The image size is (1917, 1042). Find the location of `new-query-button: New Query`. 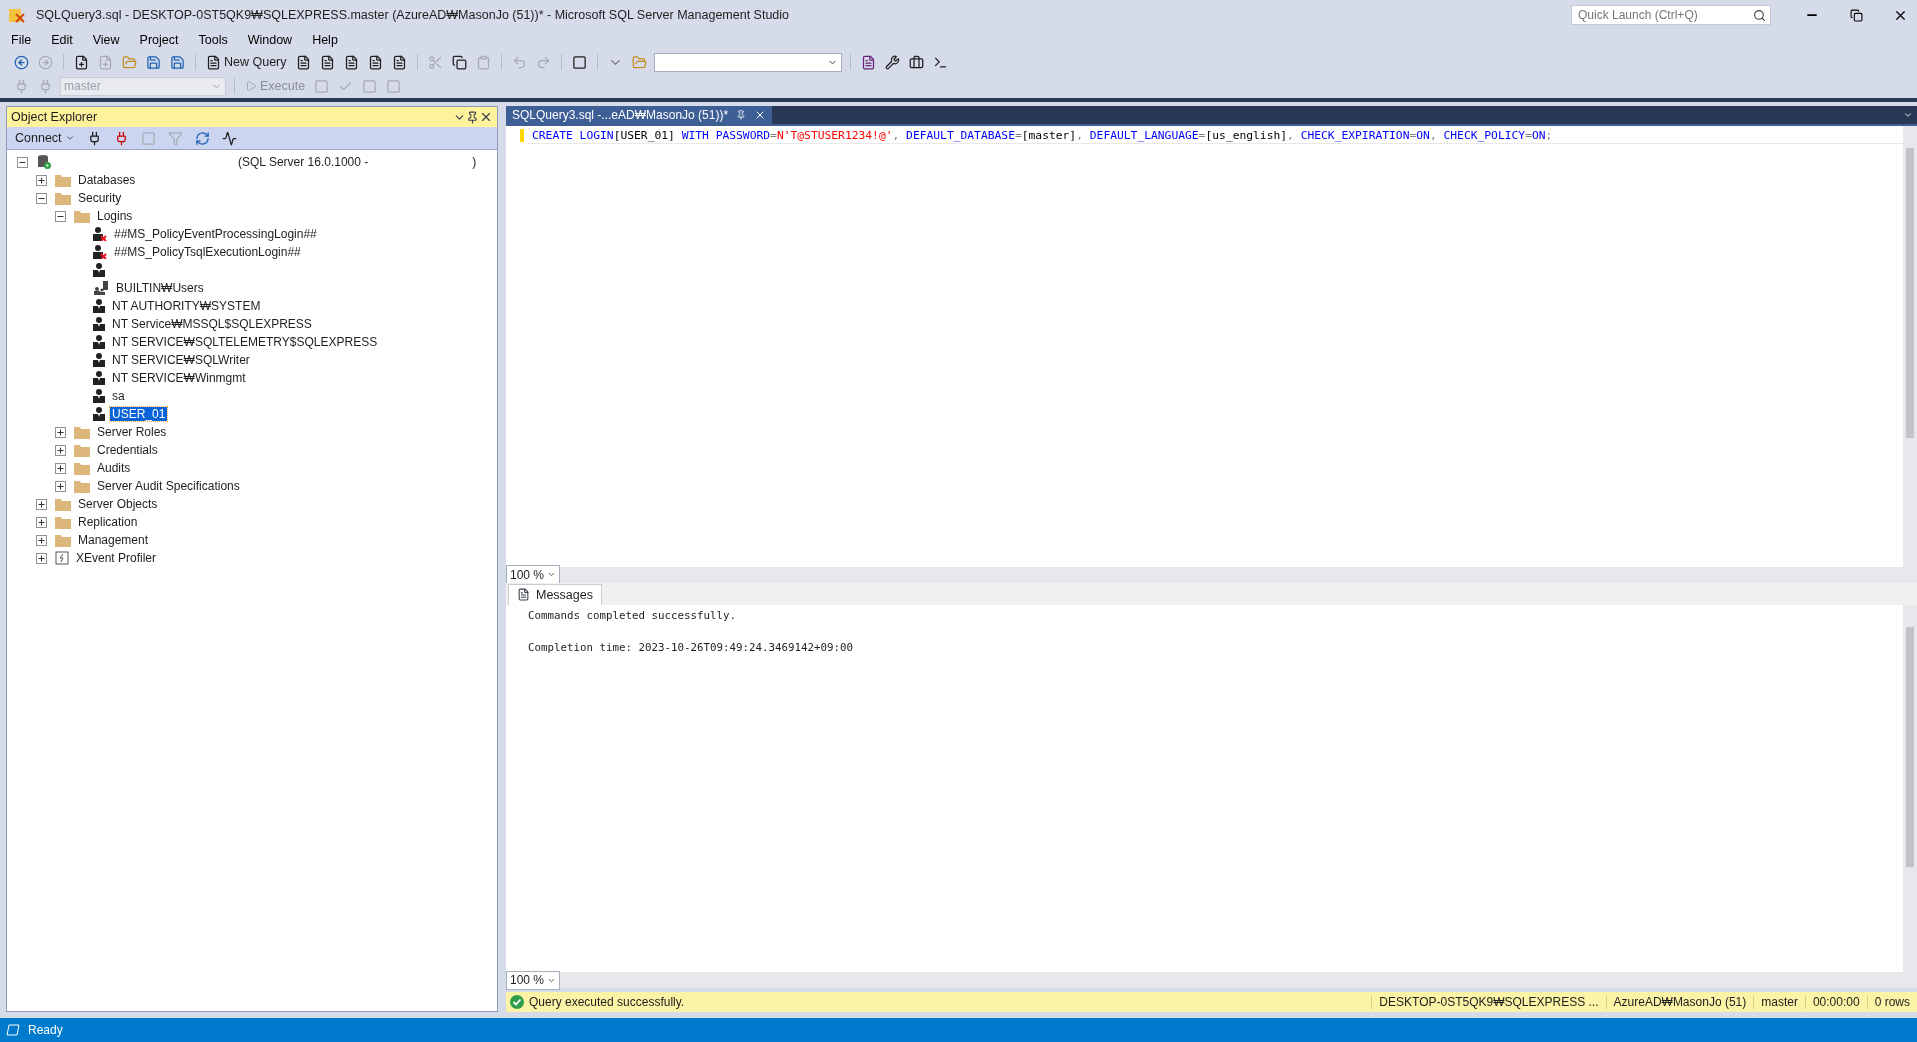

new-query-button: New Query is located at coordinates (246, 62).